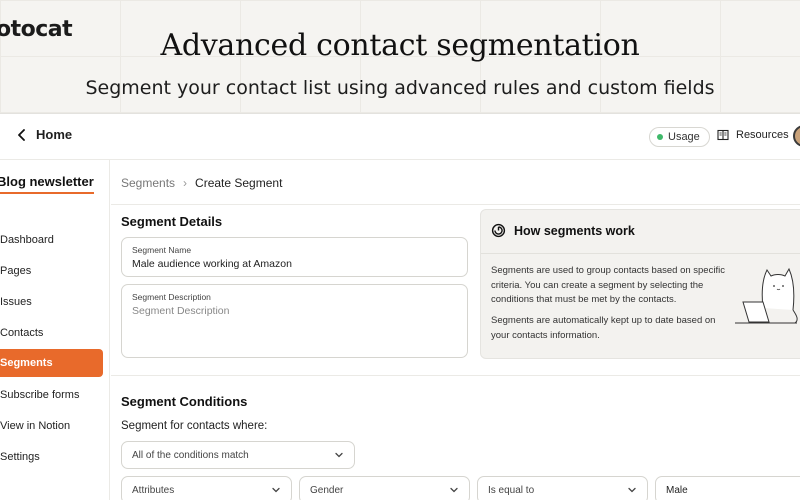 The image size is (800, 500). I want to click on how-card-header: How segments work, so click(563, 230).